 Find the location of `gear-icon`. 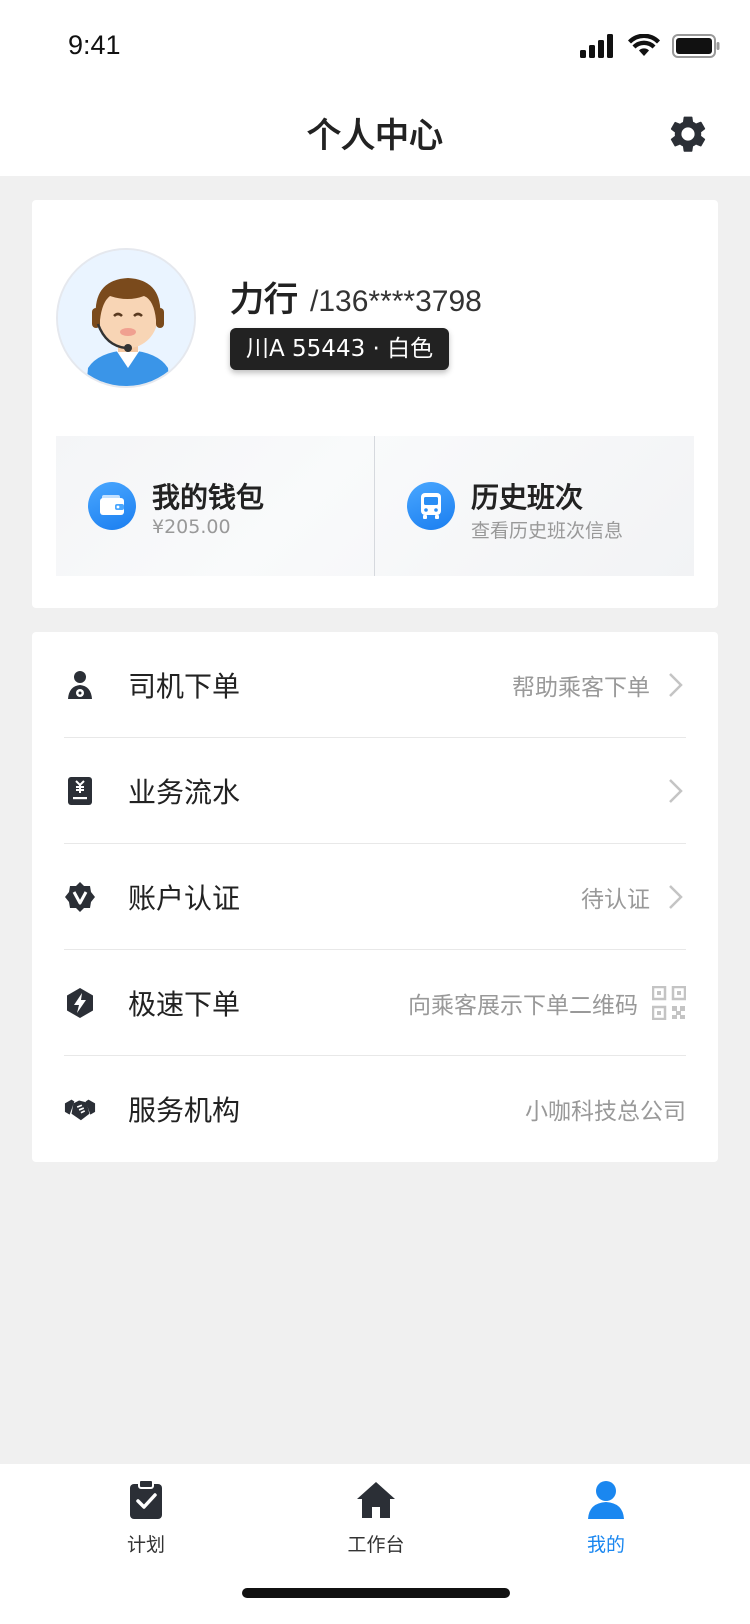

gear-icon is located at coordinates (688, 134).